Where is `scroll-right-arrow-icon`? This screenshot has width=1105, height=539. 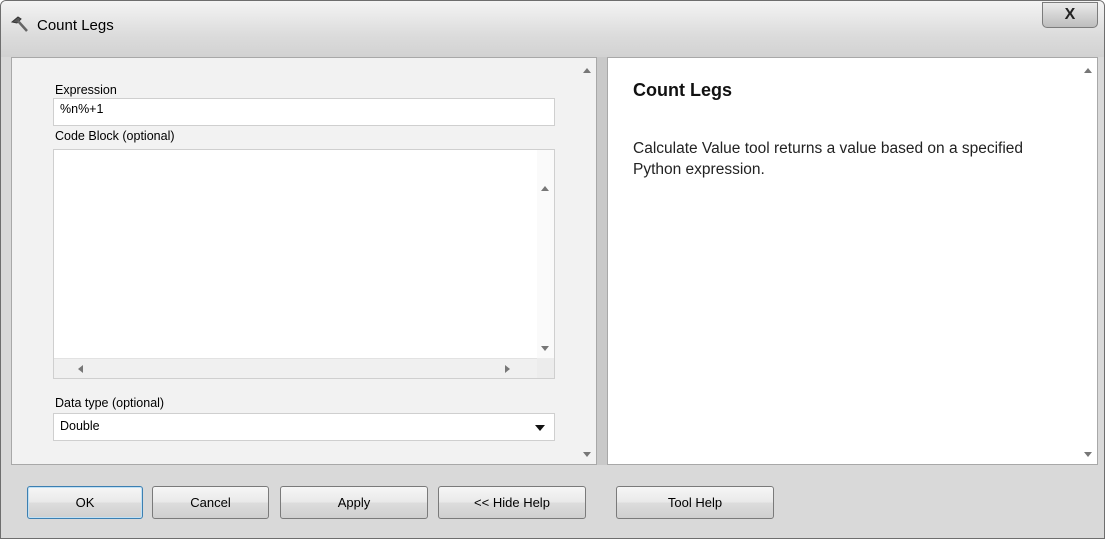
scroll-right-arrow-icon is located at coordinates (507, 369).